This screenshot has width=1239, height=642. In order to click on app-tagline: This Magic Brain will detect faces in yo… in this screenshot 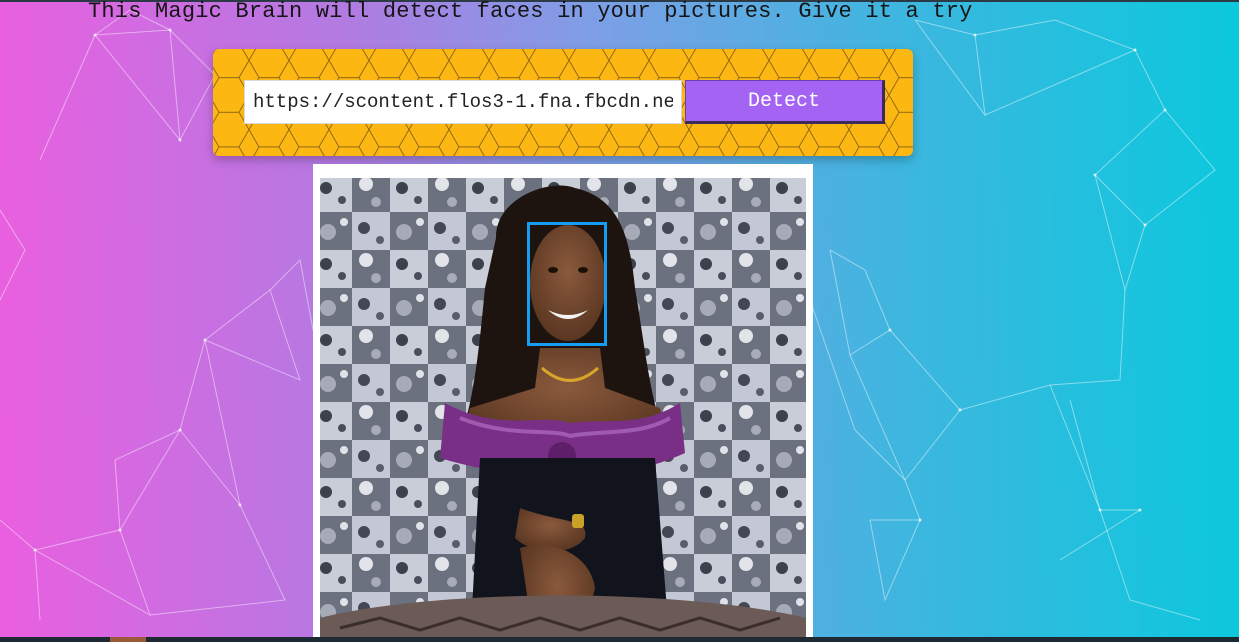, I will do `click(530, 12)`.